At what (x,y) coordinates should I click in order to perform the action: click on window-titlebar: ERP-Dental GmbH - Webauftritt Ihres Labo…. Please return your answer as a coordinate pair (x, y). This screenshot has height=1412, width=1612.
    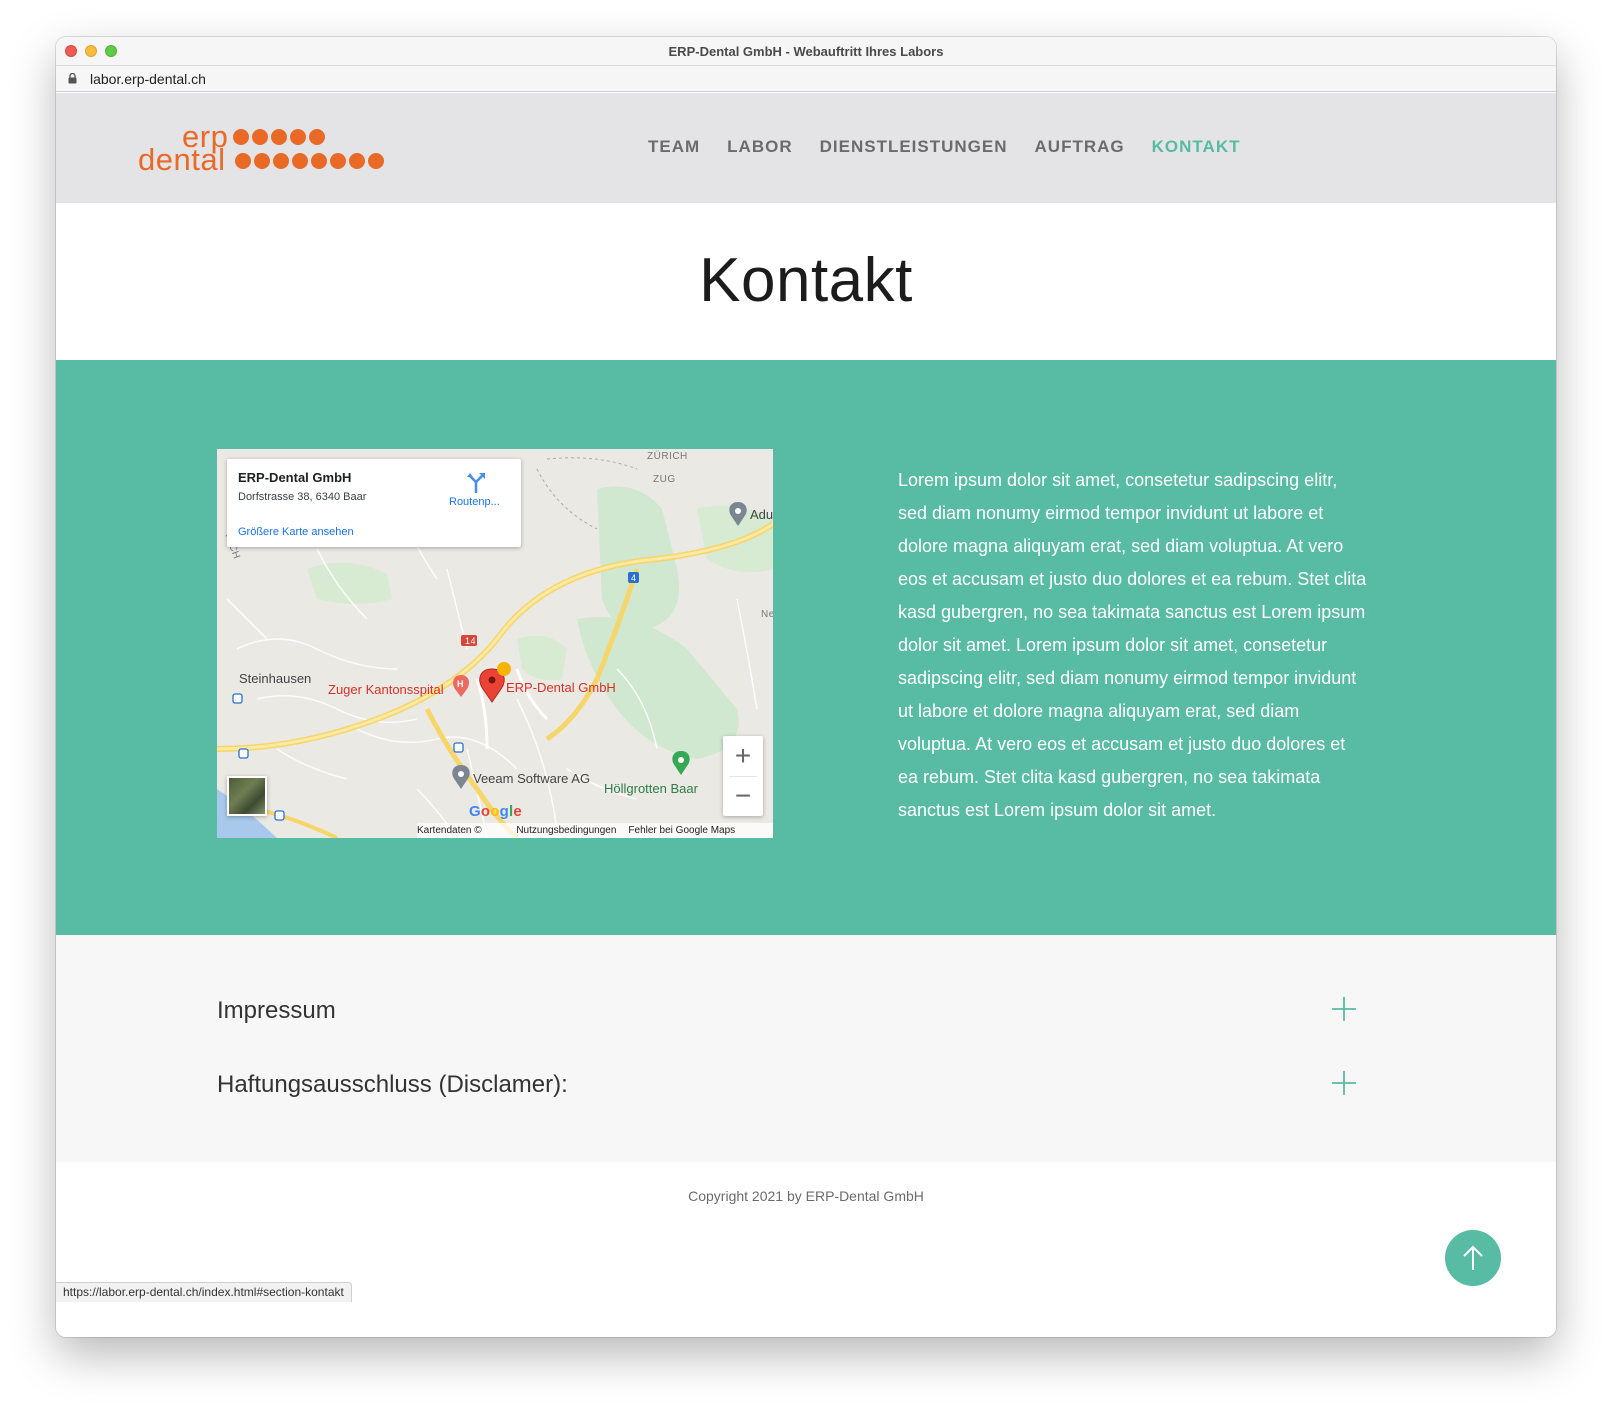
    Looking at the image, I should click on (806, 51).